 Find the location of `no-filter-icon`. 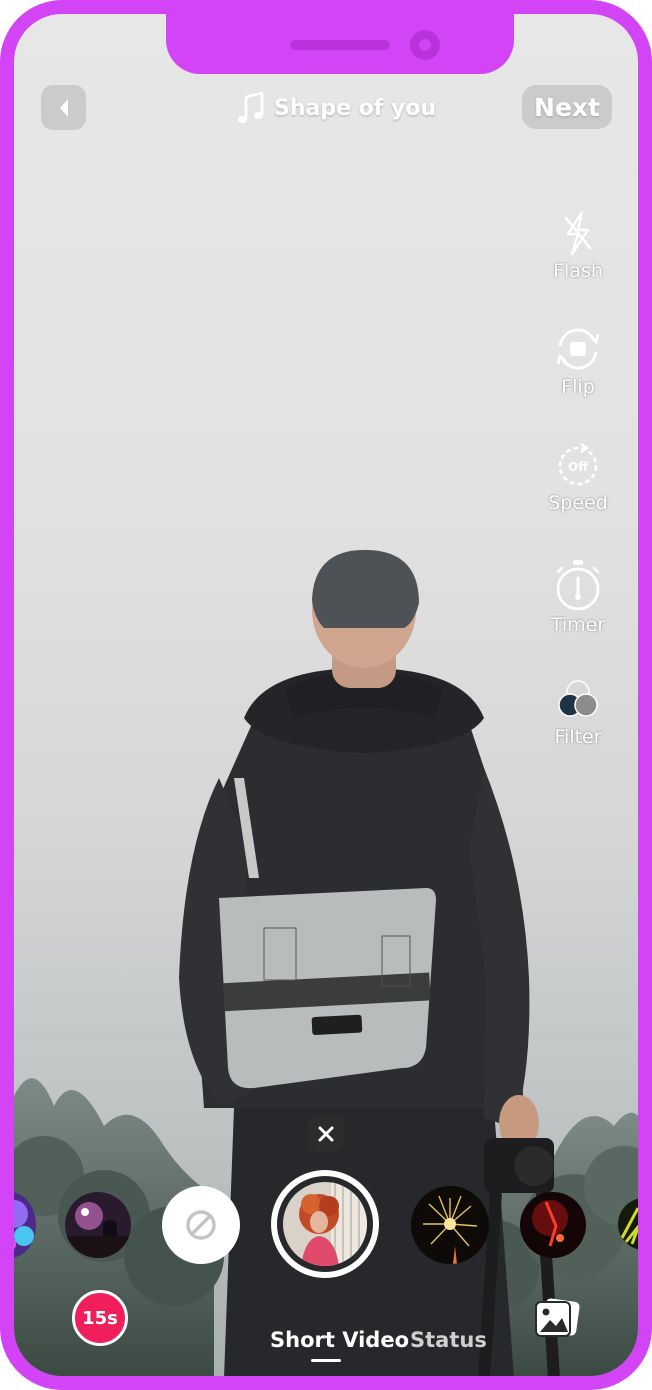

no-filter-icon is located at coordinates (201, 1225).